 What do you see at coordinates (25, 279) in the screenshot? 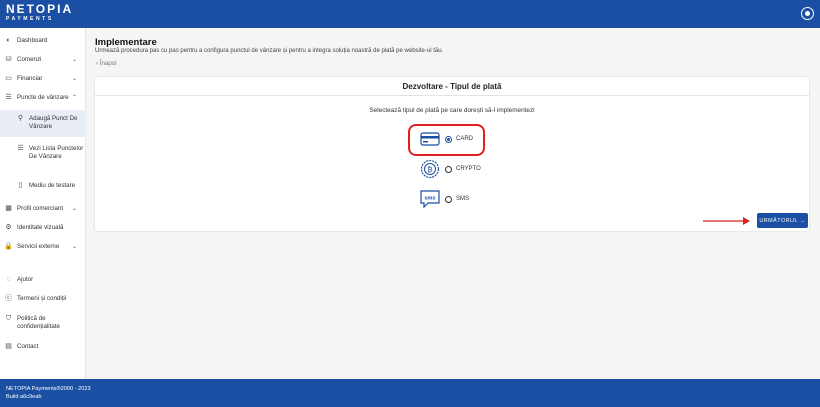
I see `sidebar-item-label: Ajutor` at bounding box center [25, 279].